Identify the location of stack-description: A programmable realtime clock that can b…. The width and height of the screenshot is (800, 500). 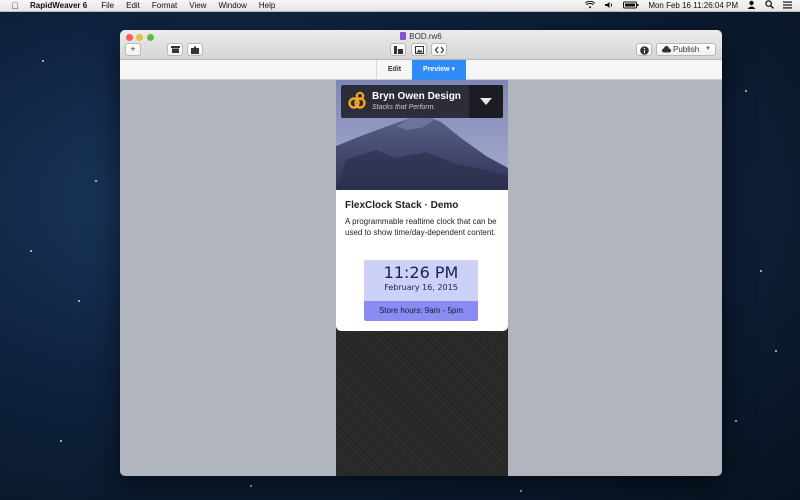
(421, 227).